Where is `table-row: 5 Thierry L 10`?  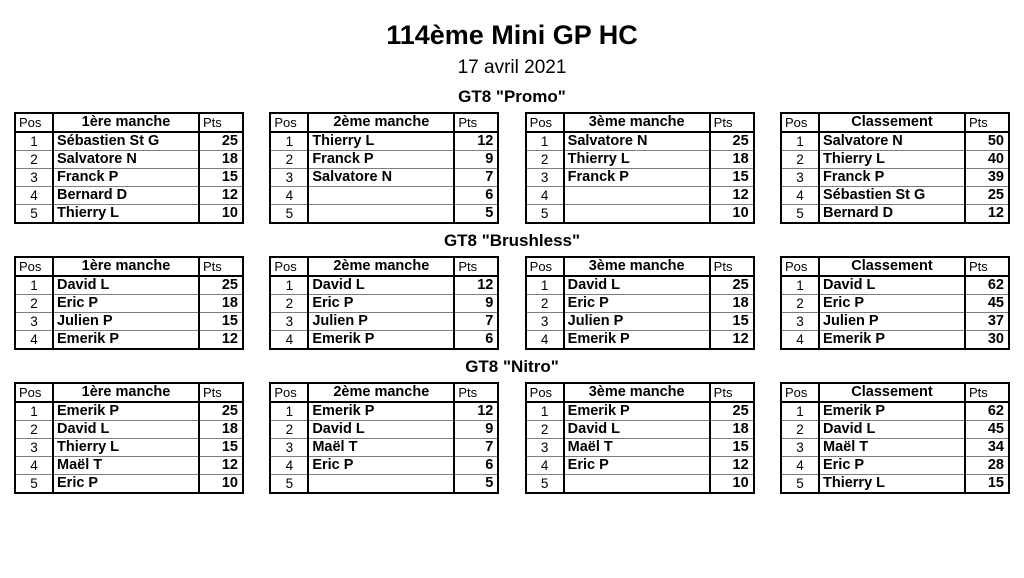 table-row: 5 Thierry L 10 is located at coordinates (129, 214).